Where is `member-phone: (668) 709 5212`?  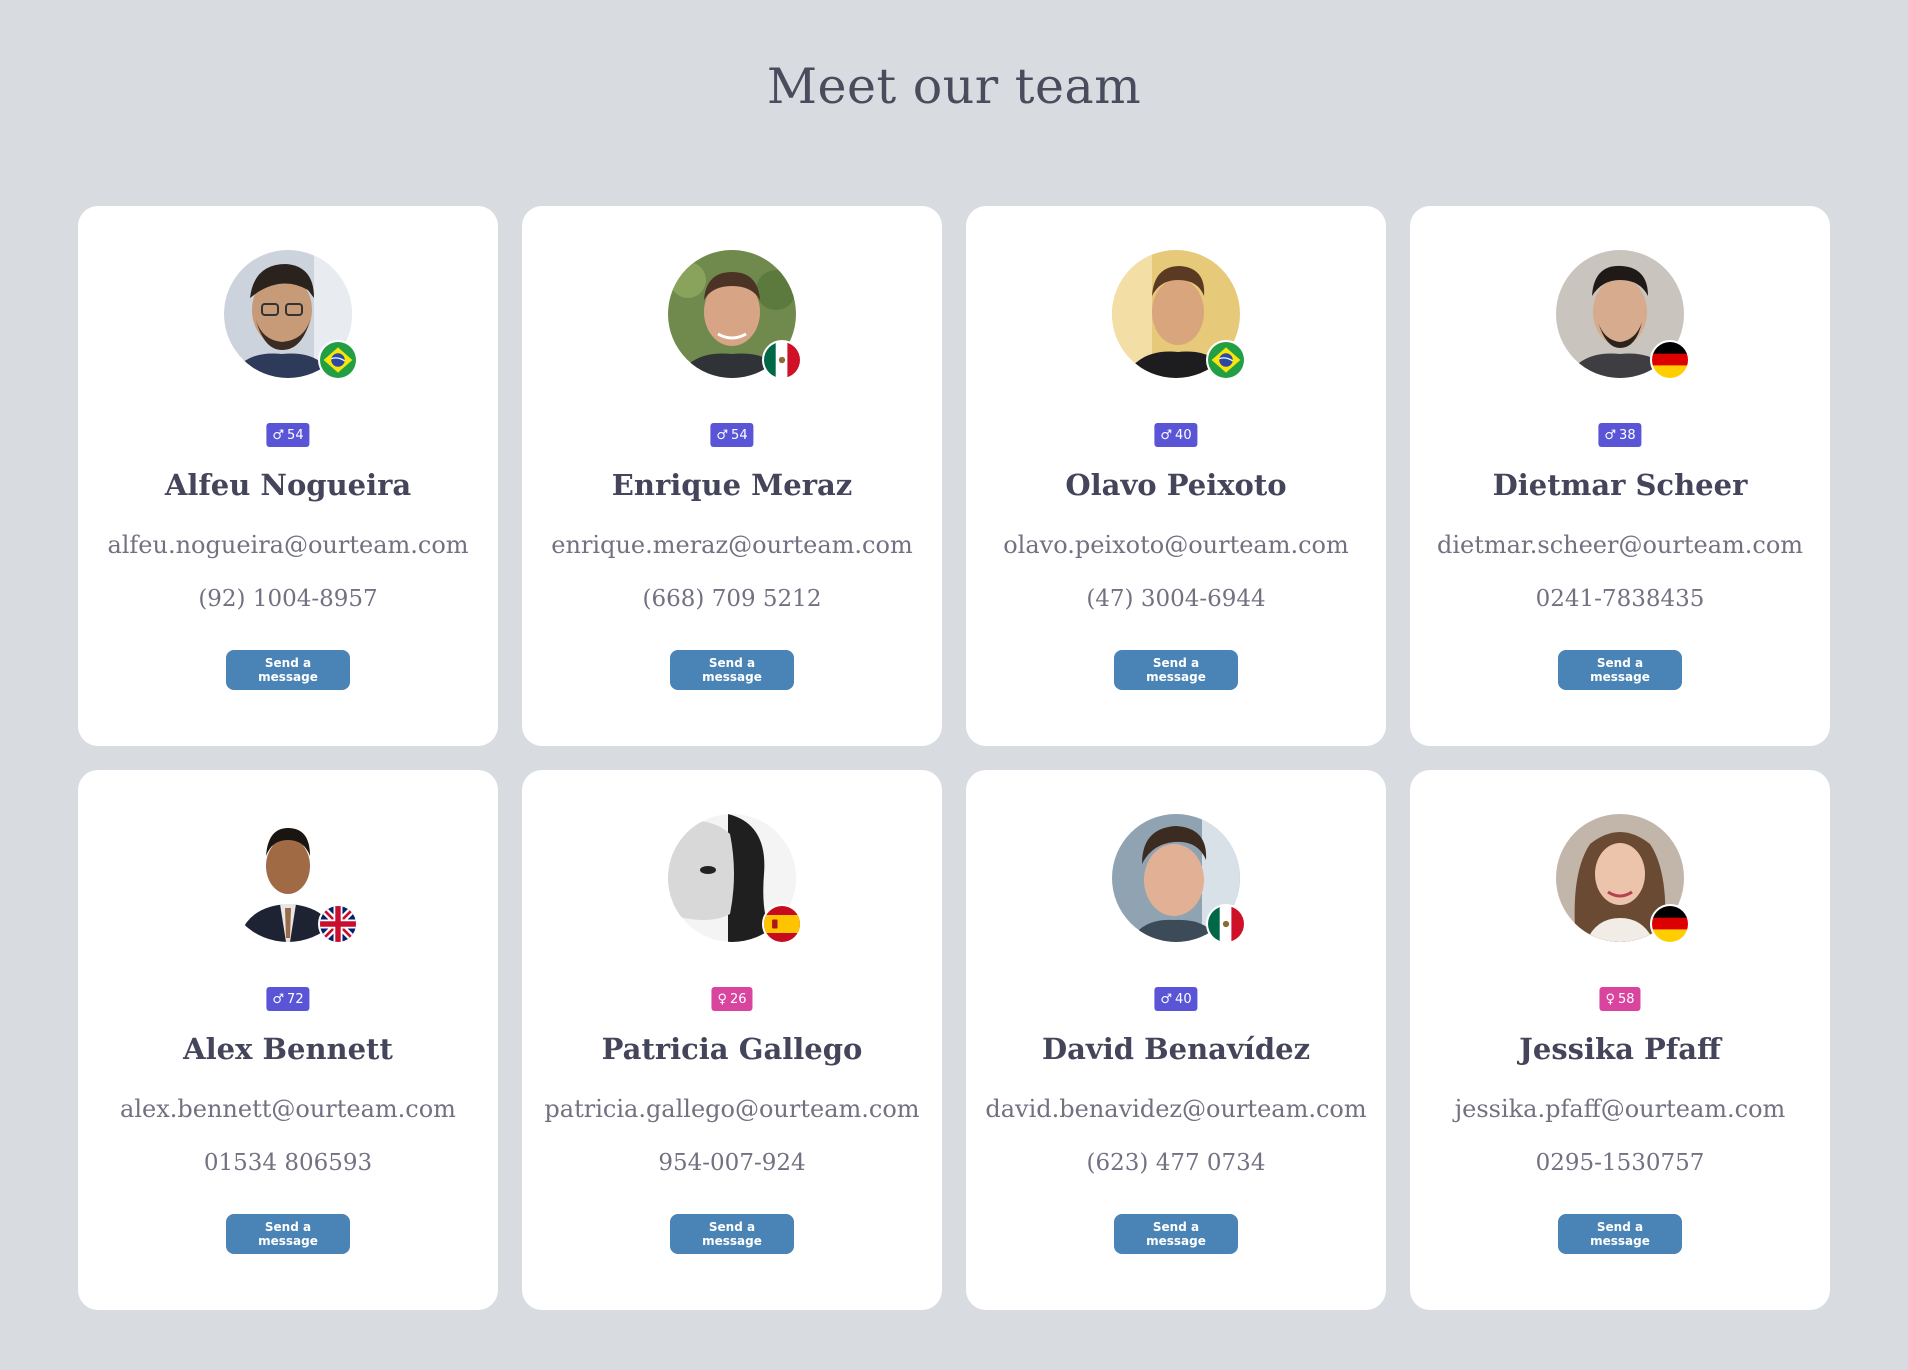 member-phone: (668) 709 5212 is located at coordinates (732, 599).